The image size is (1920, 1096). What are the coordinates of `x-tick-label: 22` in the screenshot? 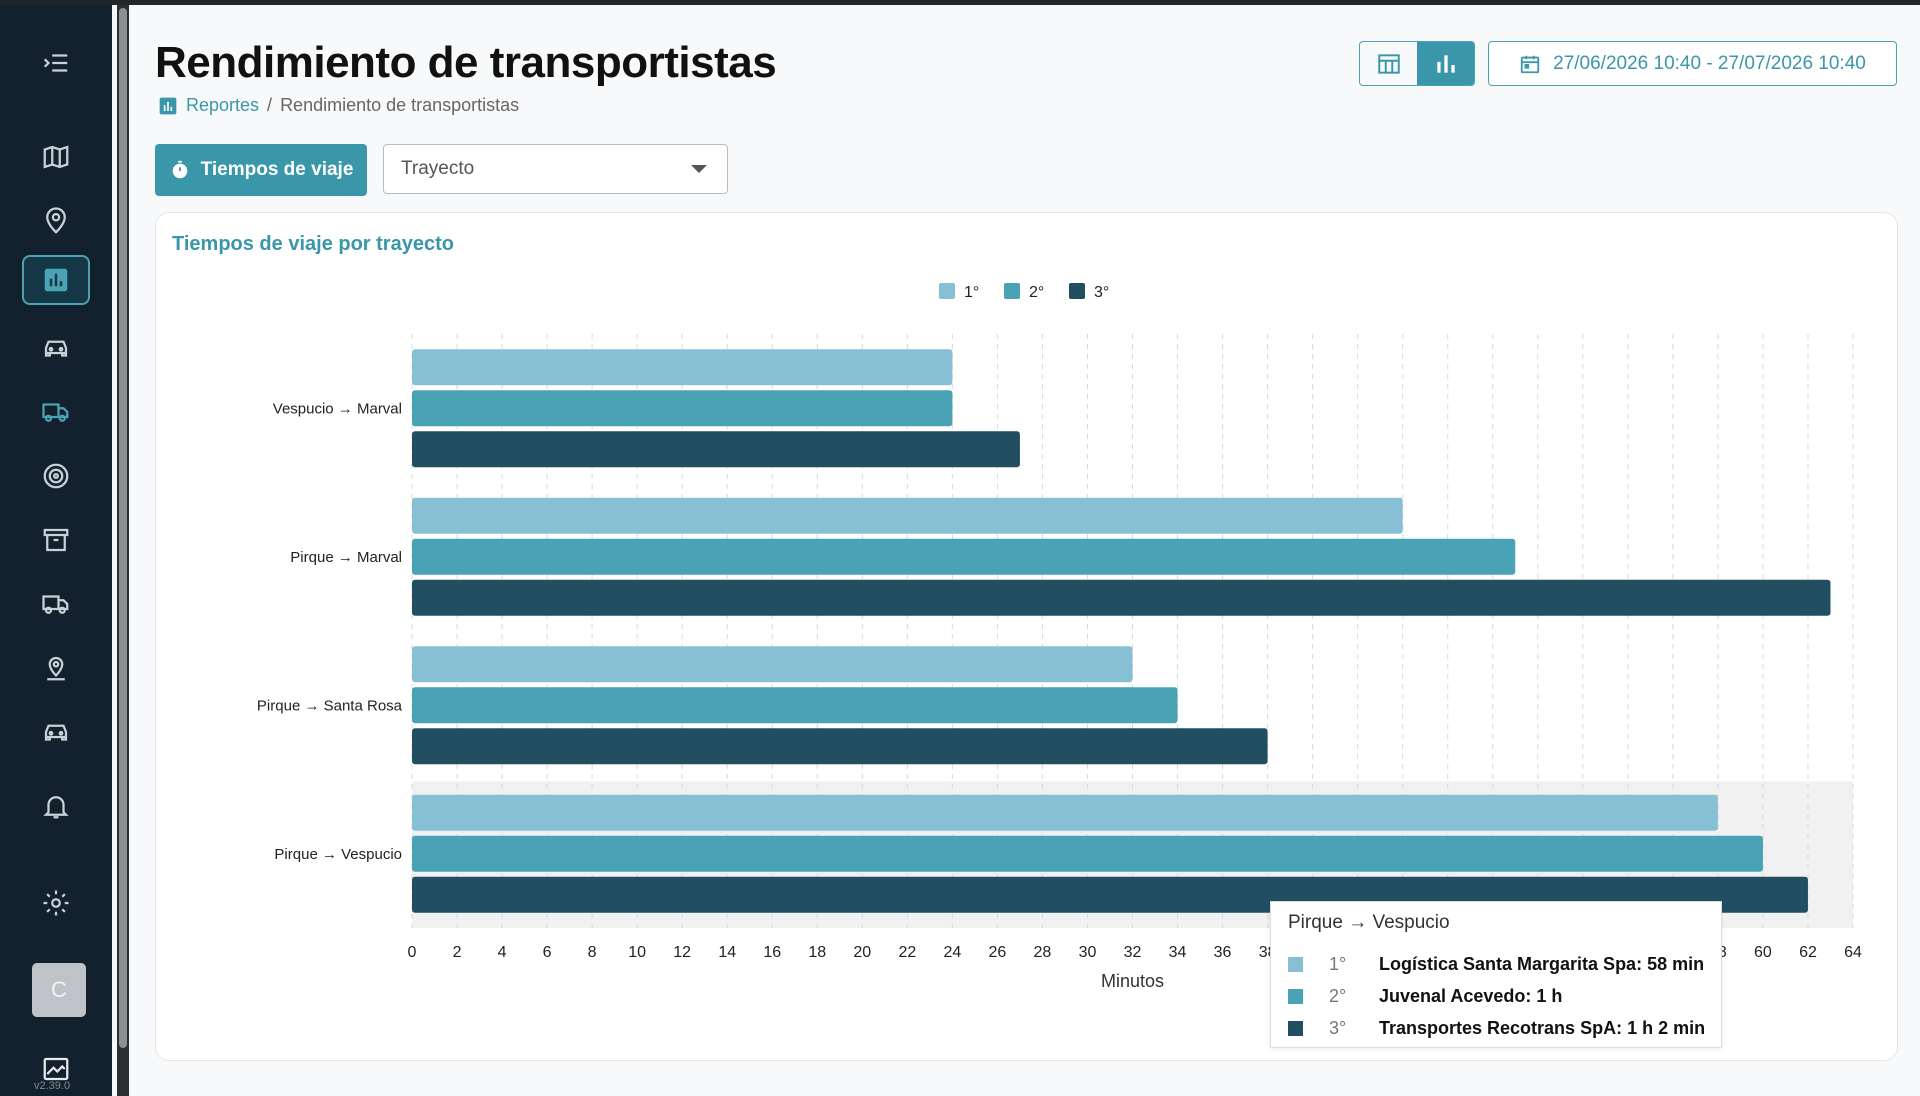 It's located at (907, 952).